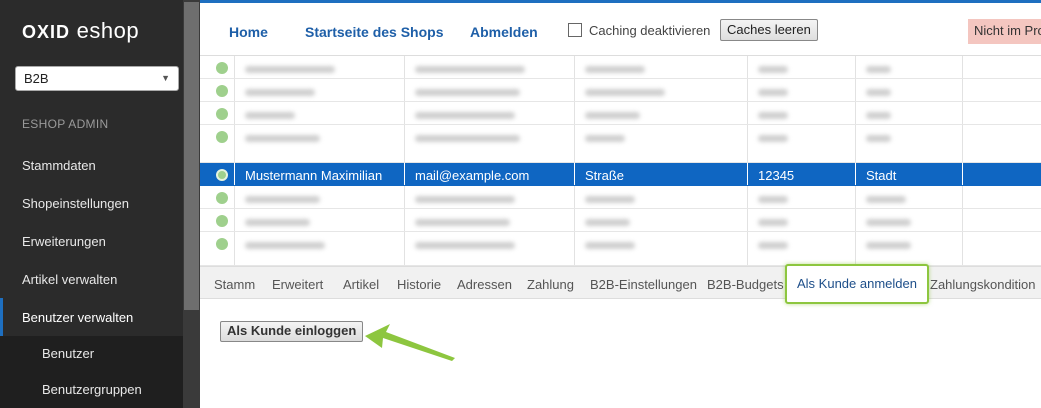 Image resolution: width=1041 pixels, height=408 pixels. What do you see at coordinates (91, 354) in the screenshot?
I see `sidebar-subitem-benutzer: Benutzer` at bounding box center [91, 354].